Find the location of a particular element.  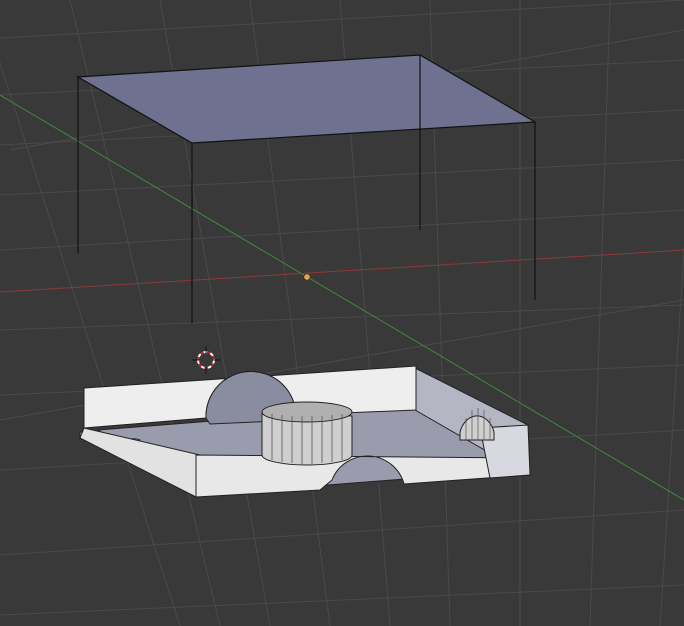

object-origin-dot is located at coordinates (307, 277).